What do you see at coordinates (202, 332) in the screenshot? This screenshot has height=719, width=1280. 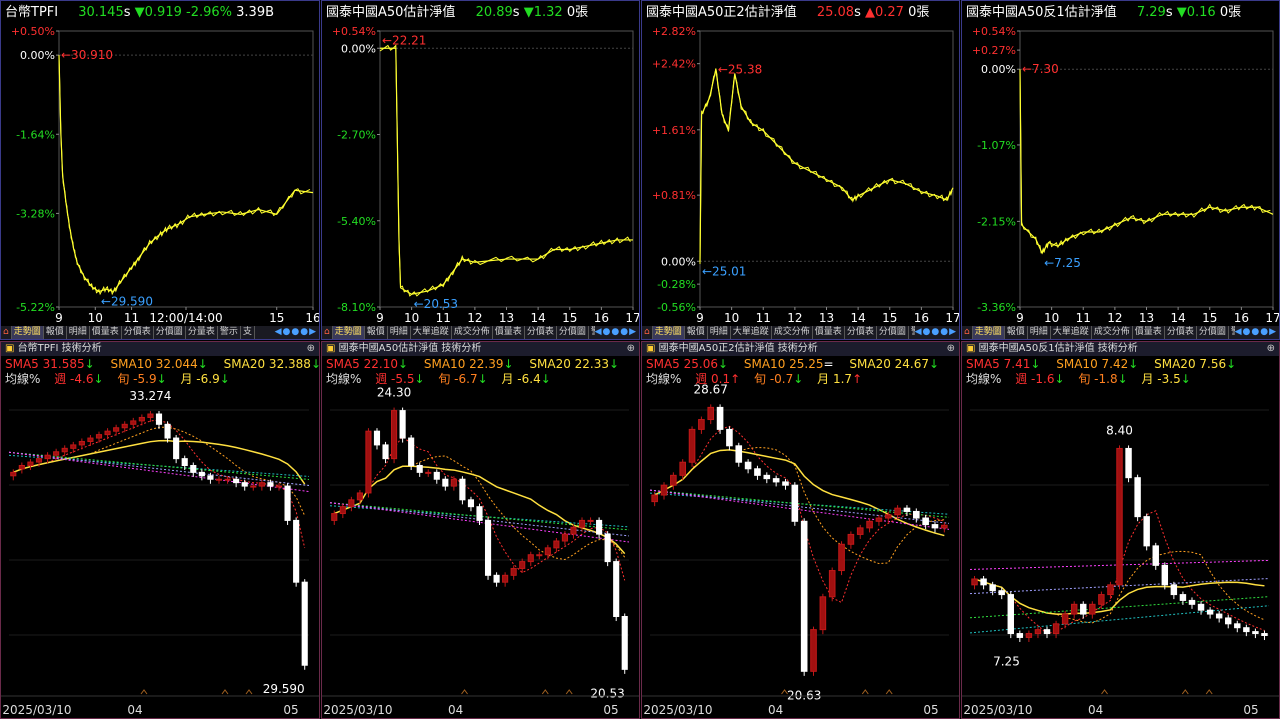 I see `tab-6: 分量表` at bounding box center [202, 332].